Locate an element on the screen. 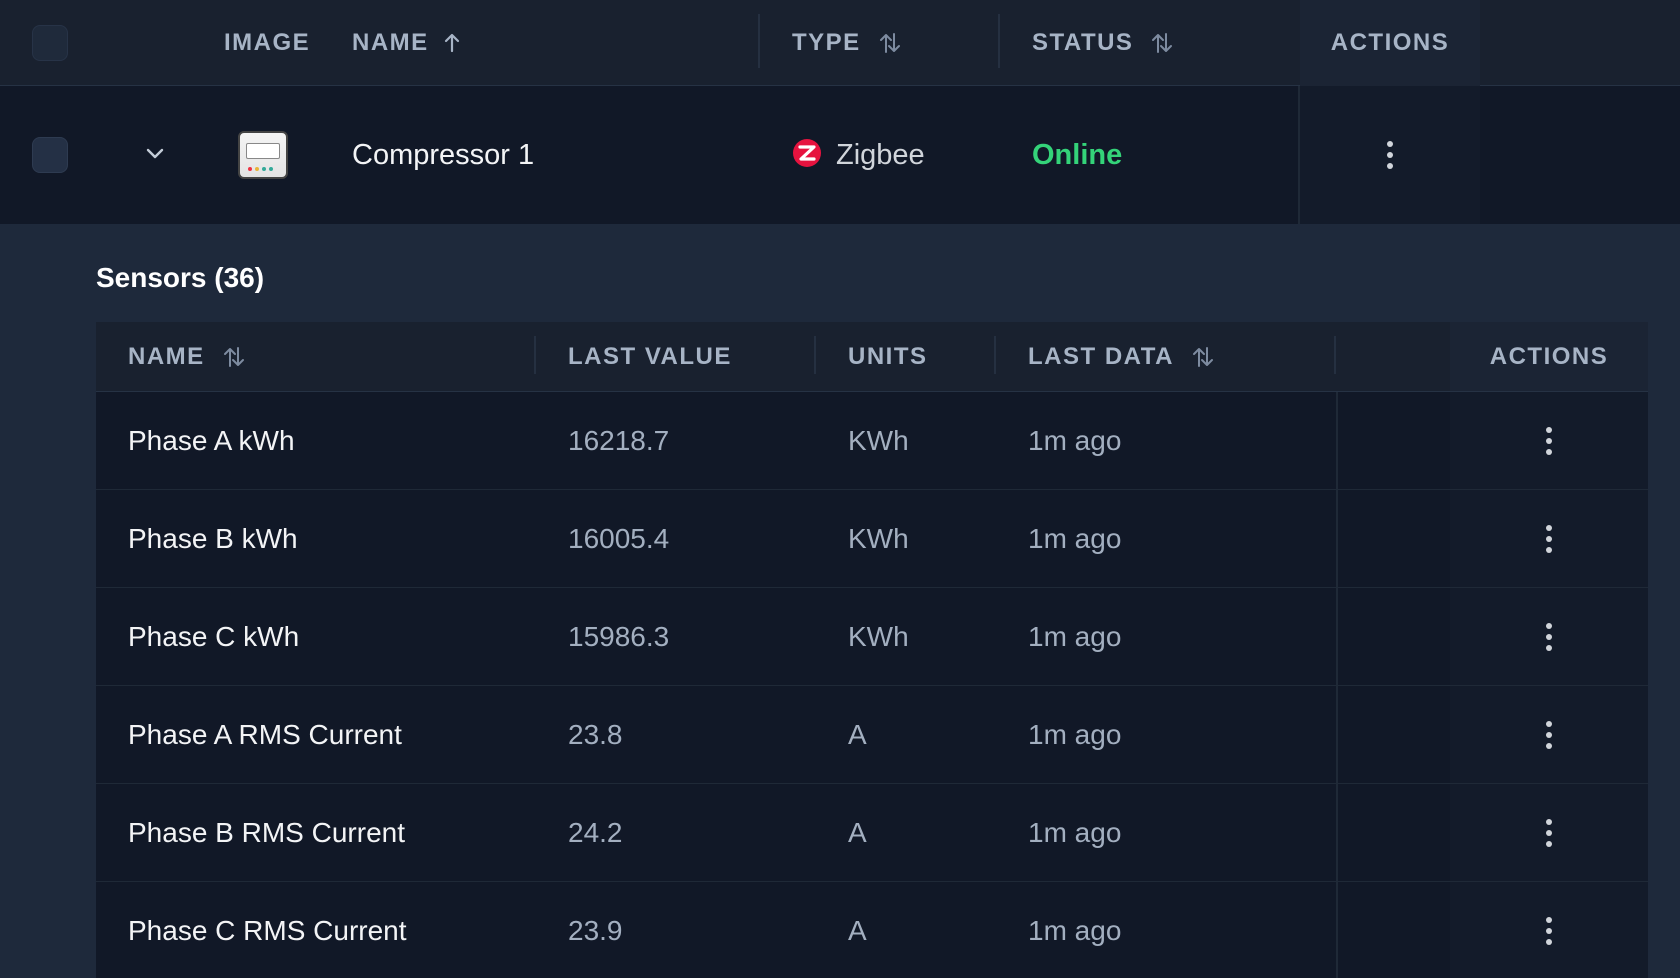 The image size is (1680, 978). table-row: Phase B kWh 16005.4 KWh 1m ago is located at coordinates (872, 539).